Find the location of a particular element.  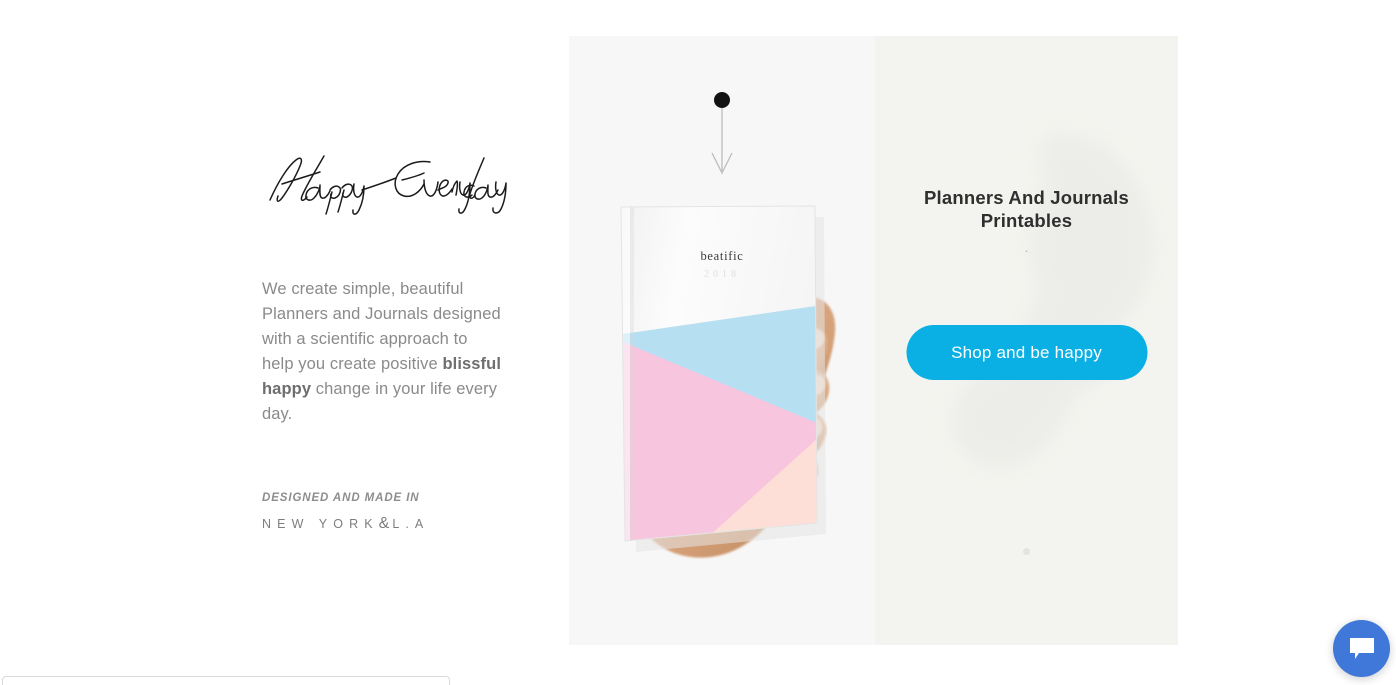

faded-product-watermark is located at coordinates (1053, 300).